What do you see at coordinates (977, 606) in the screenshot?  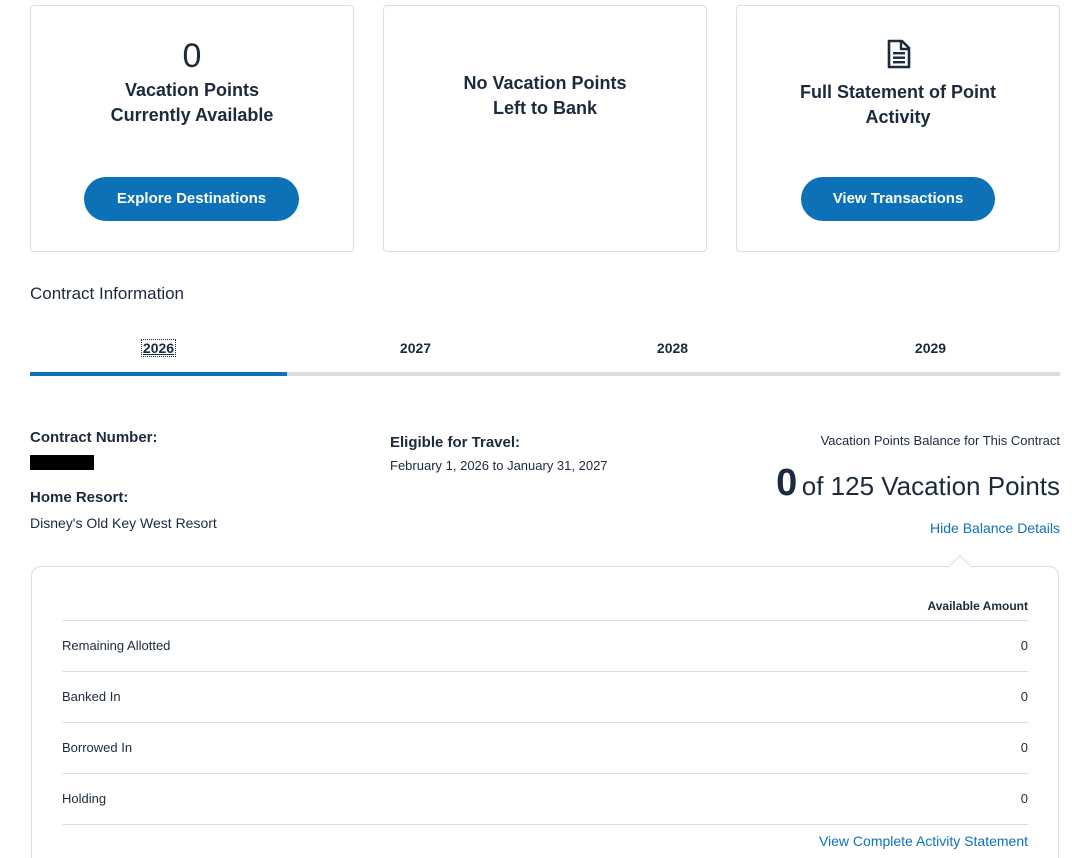 I see `available-amount-header: Available Amount` at bounding box center [977, 606].